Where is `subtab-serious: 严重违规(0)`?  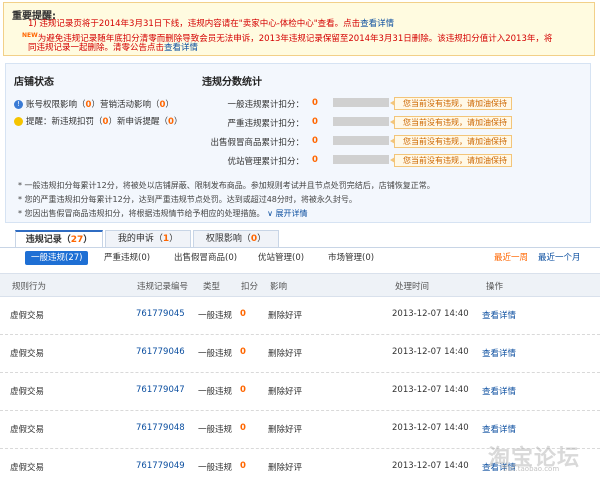 subtab-serious: 严重违规(0) is located at coordinates (127, 258).